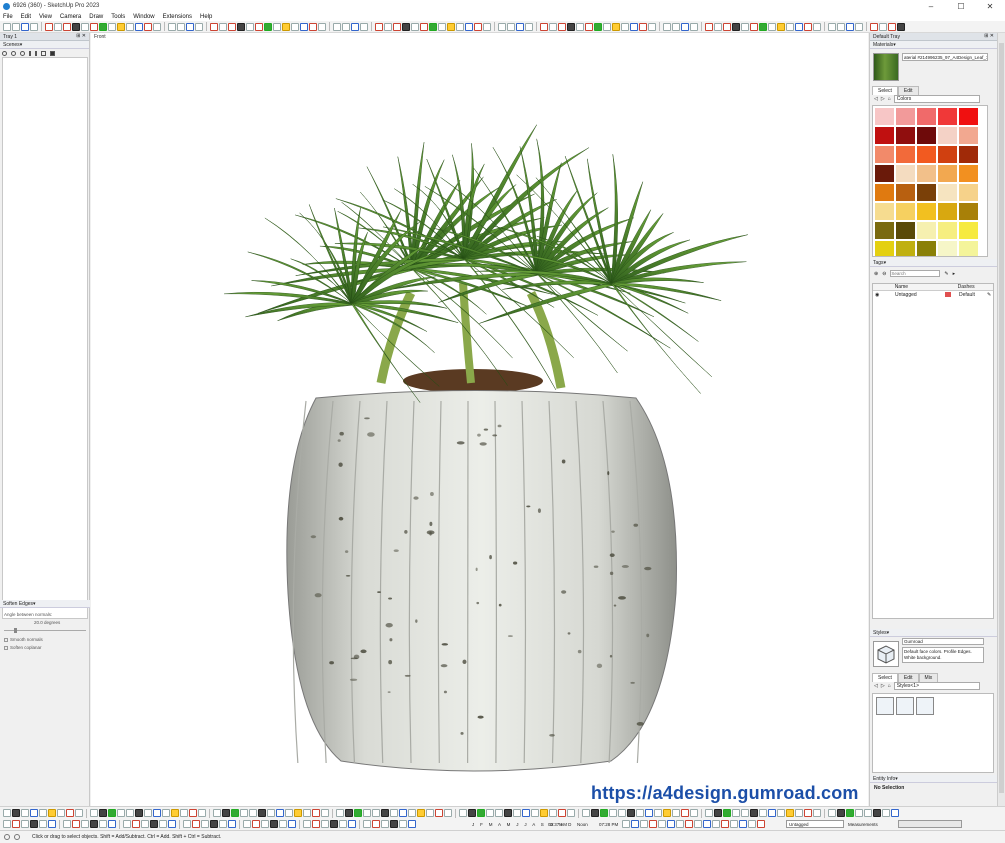 The width and height of the screenshot is (1005, 843). Describe the element at coordinates (45, 17) in the screenshot. I see `menu-view: View` at that location.